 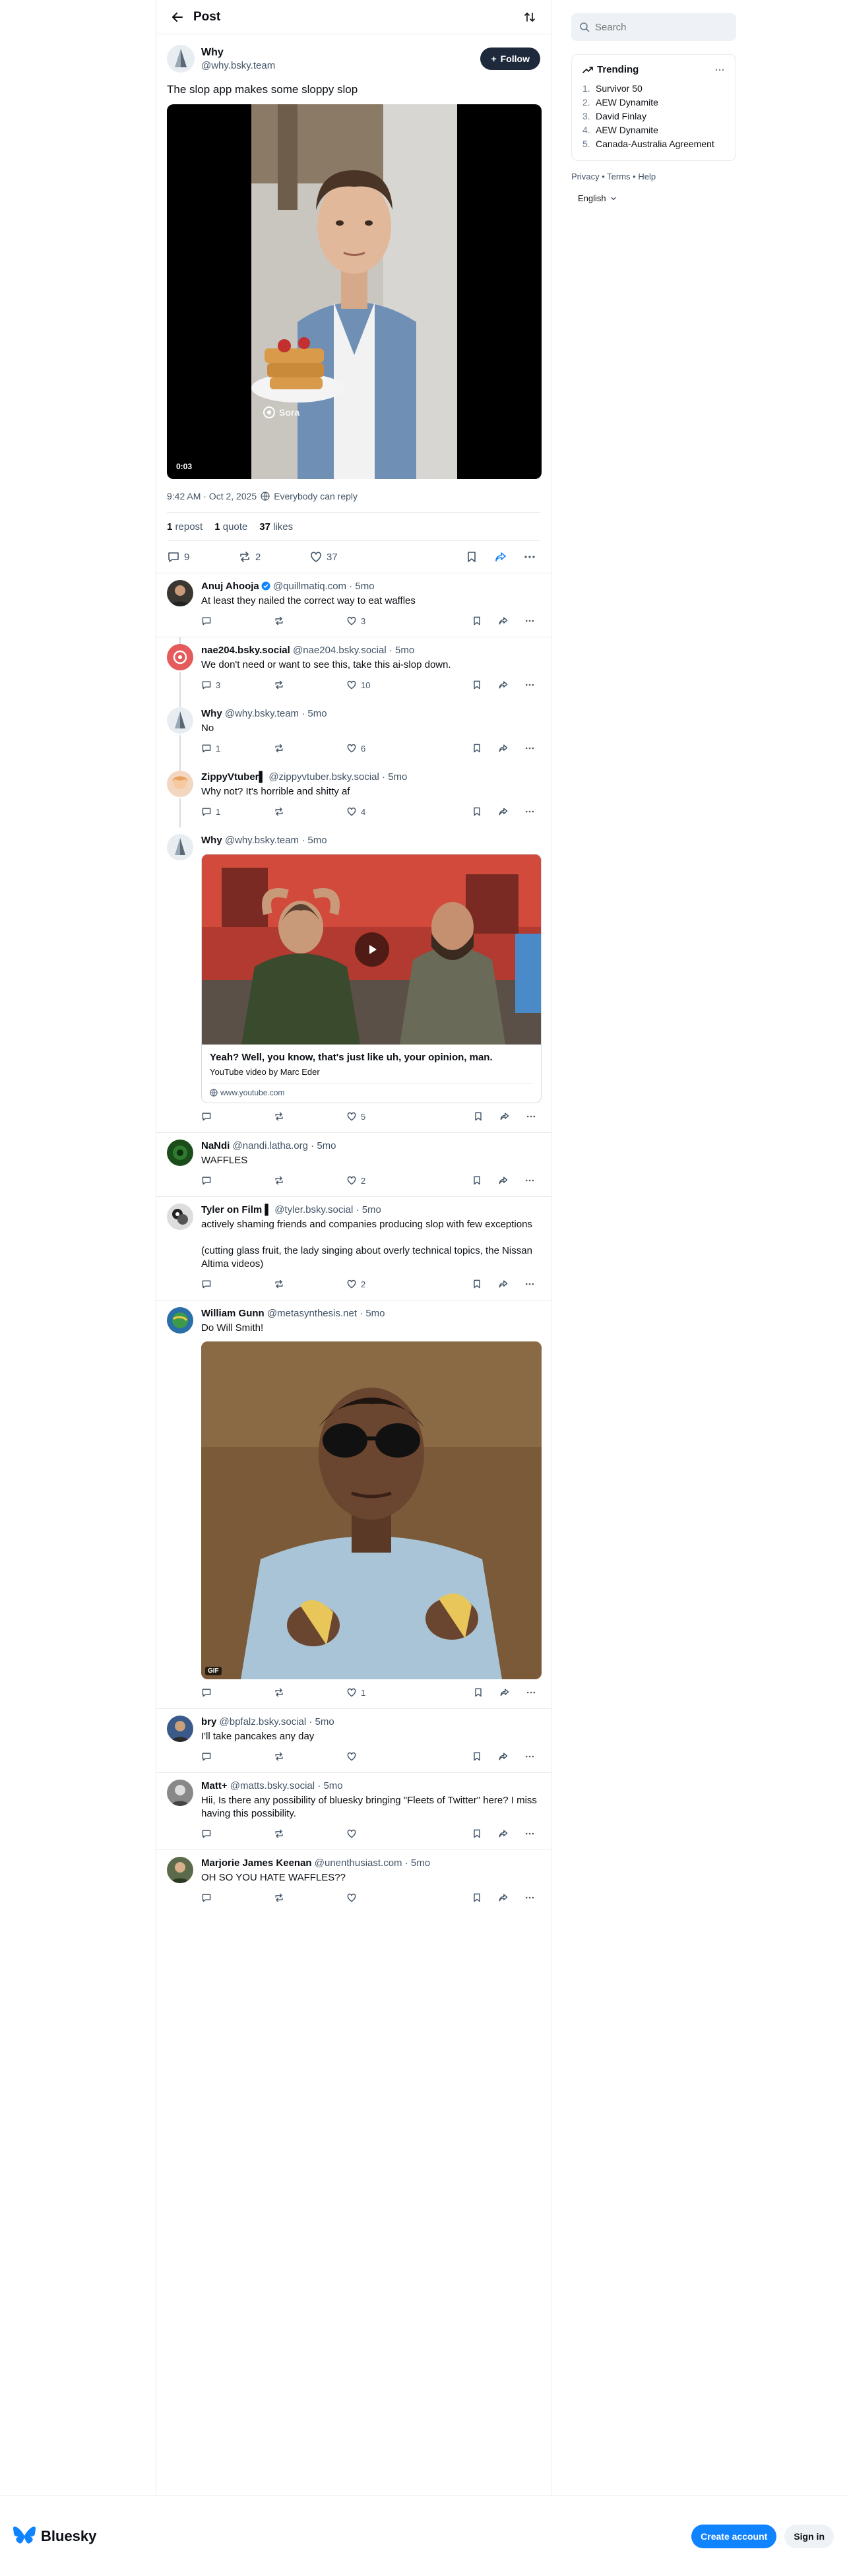 What do you see at coordinates (270, 1145) in the screenshot?
I see `author-handle: @nandi.latha.org` at bounding box center [270, 1145].